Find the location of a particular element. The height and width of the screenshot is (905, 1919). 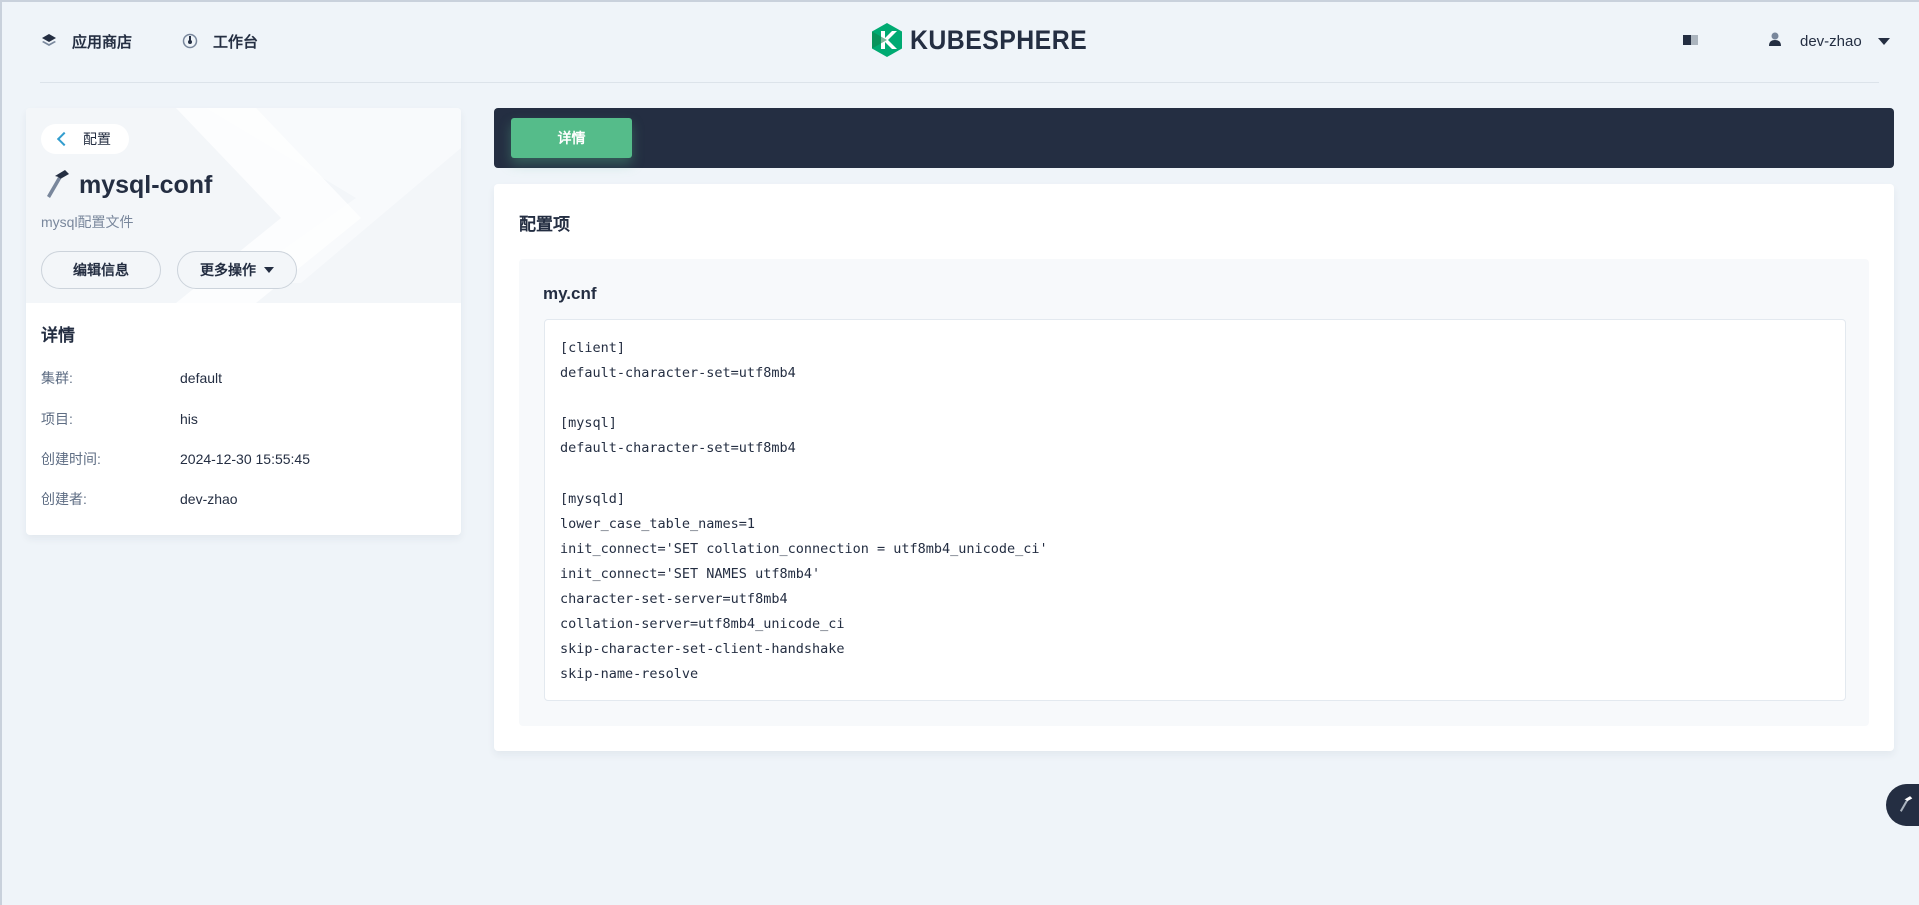

back-button: 配置 is located at coordinates (85, 139).